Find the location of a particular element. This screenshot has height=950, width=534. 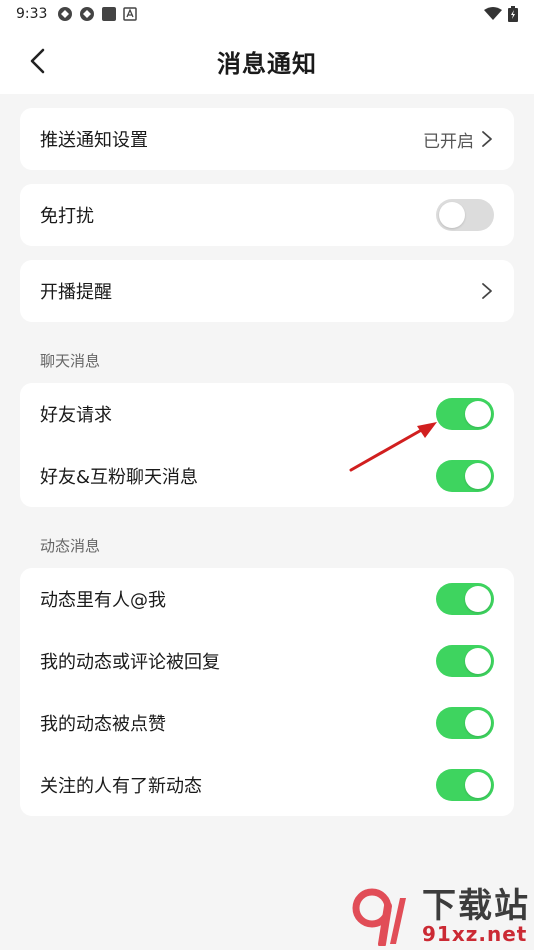

dnd-label: 免打扰 is located at coordinates (67, 216).